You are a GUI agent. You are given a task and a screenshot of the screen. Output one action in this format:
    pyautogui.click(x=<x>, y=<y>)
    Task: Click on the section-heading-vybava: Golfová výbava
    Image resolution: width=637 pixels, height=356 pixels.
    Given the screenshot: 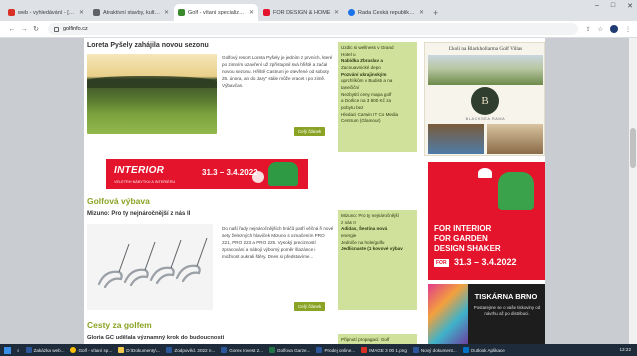 What is the action you would take?
    pyautogui.click(x=118, y=201)
    